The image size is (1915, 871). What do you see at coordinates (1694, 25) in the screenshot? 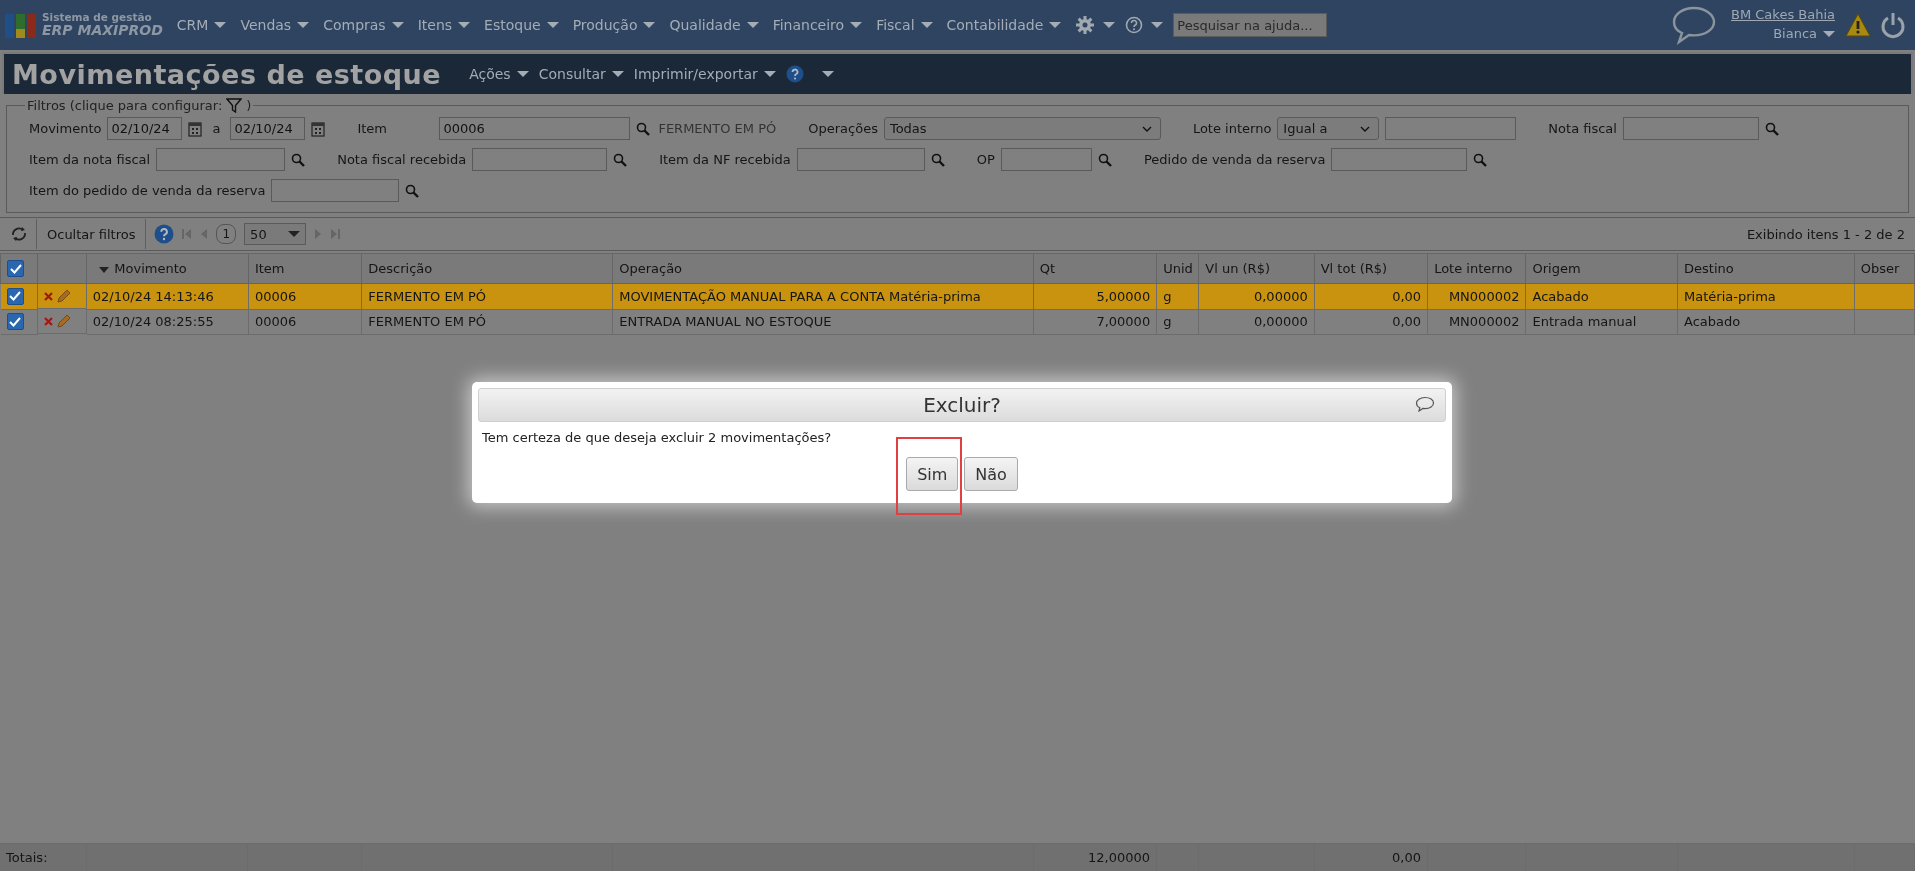
I see `chat-icon` at bounding box center [1694, 25].